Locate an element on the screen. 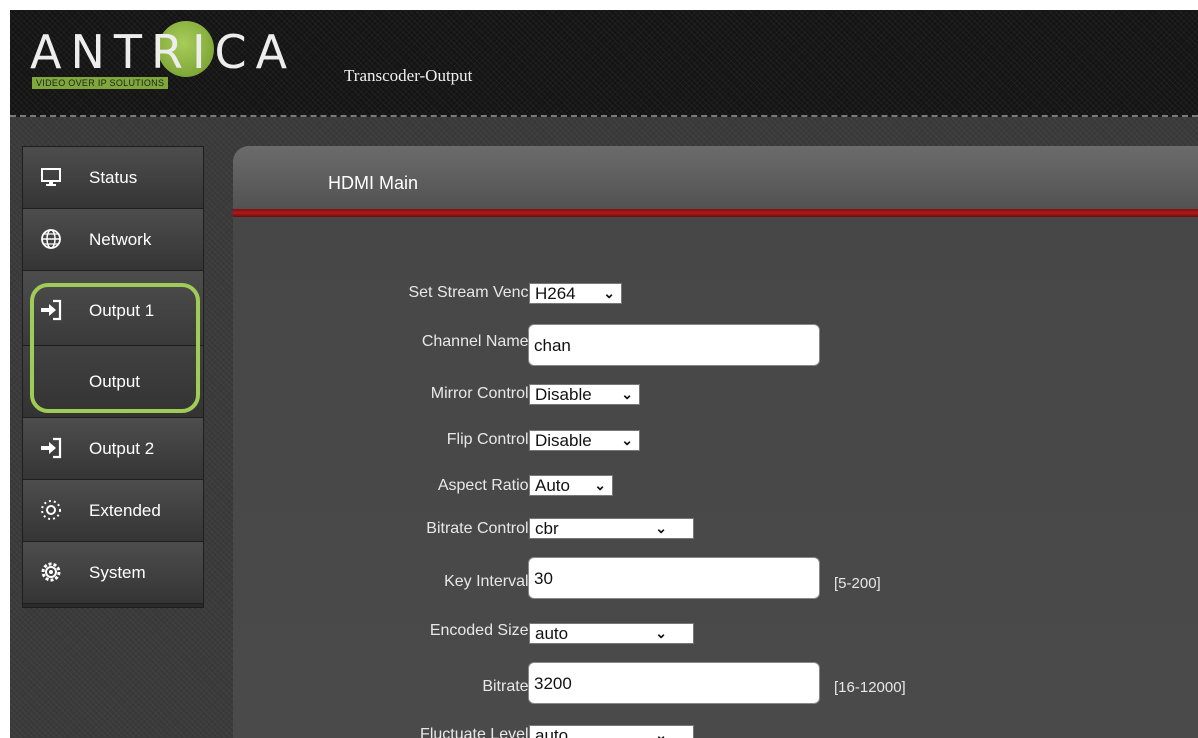 The height and width of the screenshot is (738, 1198). fluctuate-level-value: auto is located at coordinates (552, 732).